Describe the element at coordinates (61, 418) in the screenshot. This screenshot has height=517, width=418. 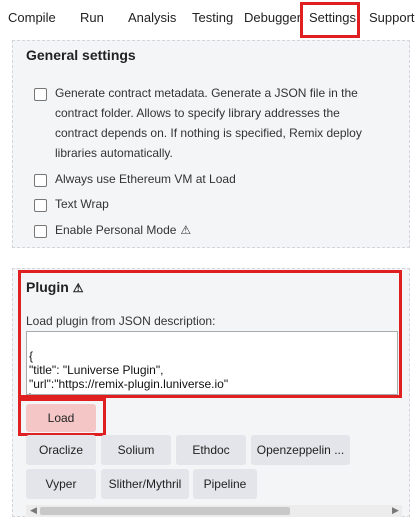
I see `load-button: Load` at that location.